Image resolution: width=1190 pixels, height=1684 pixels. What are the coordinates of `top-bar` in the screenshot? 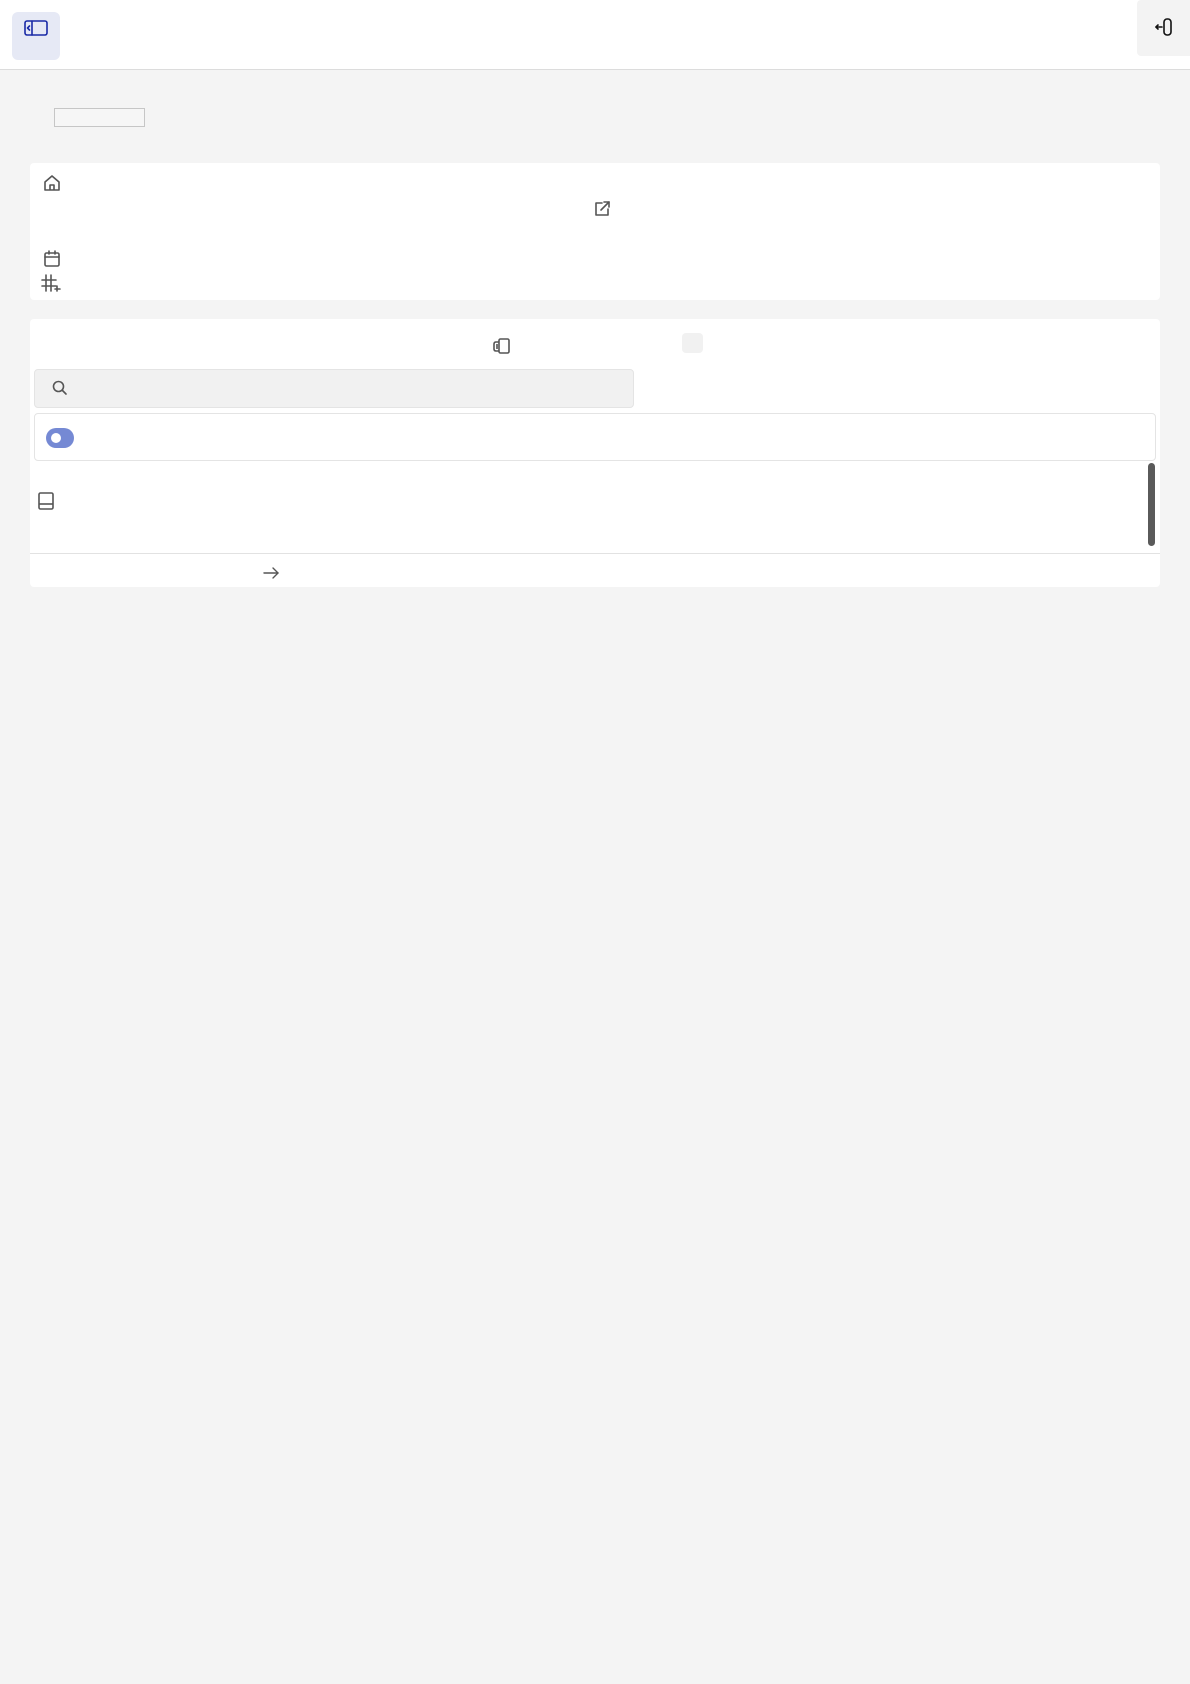 It's located at (595, 35).